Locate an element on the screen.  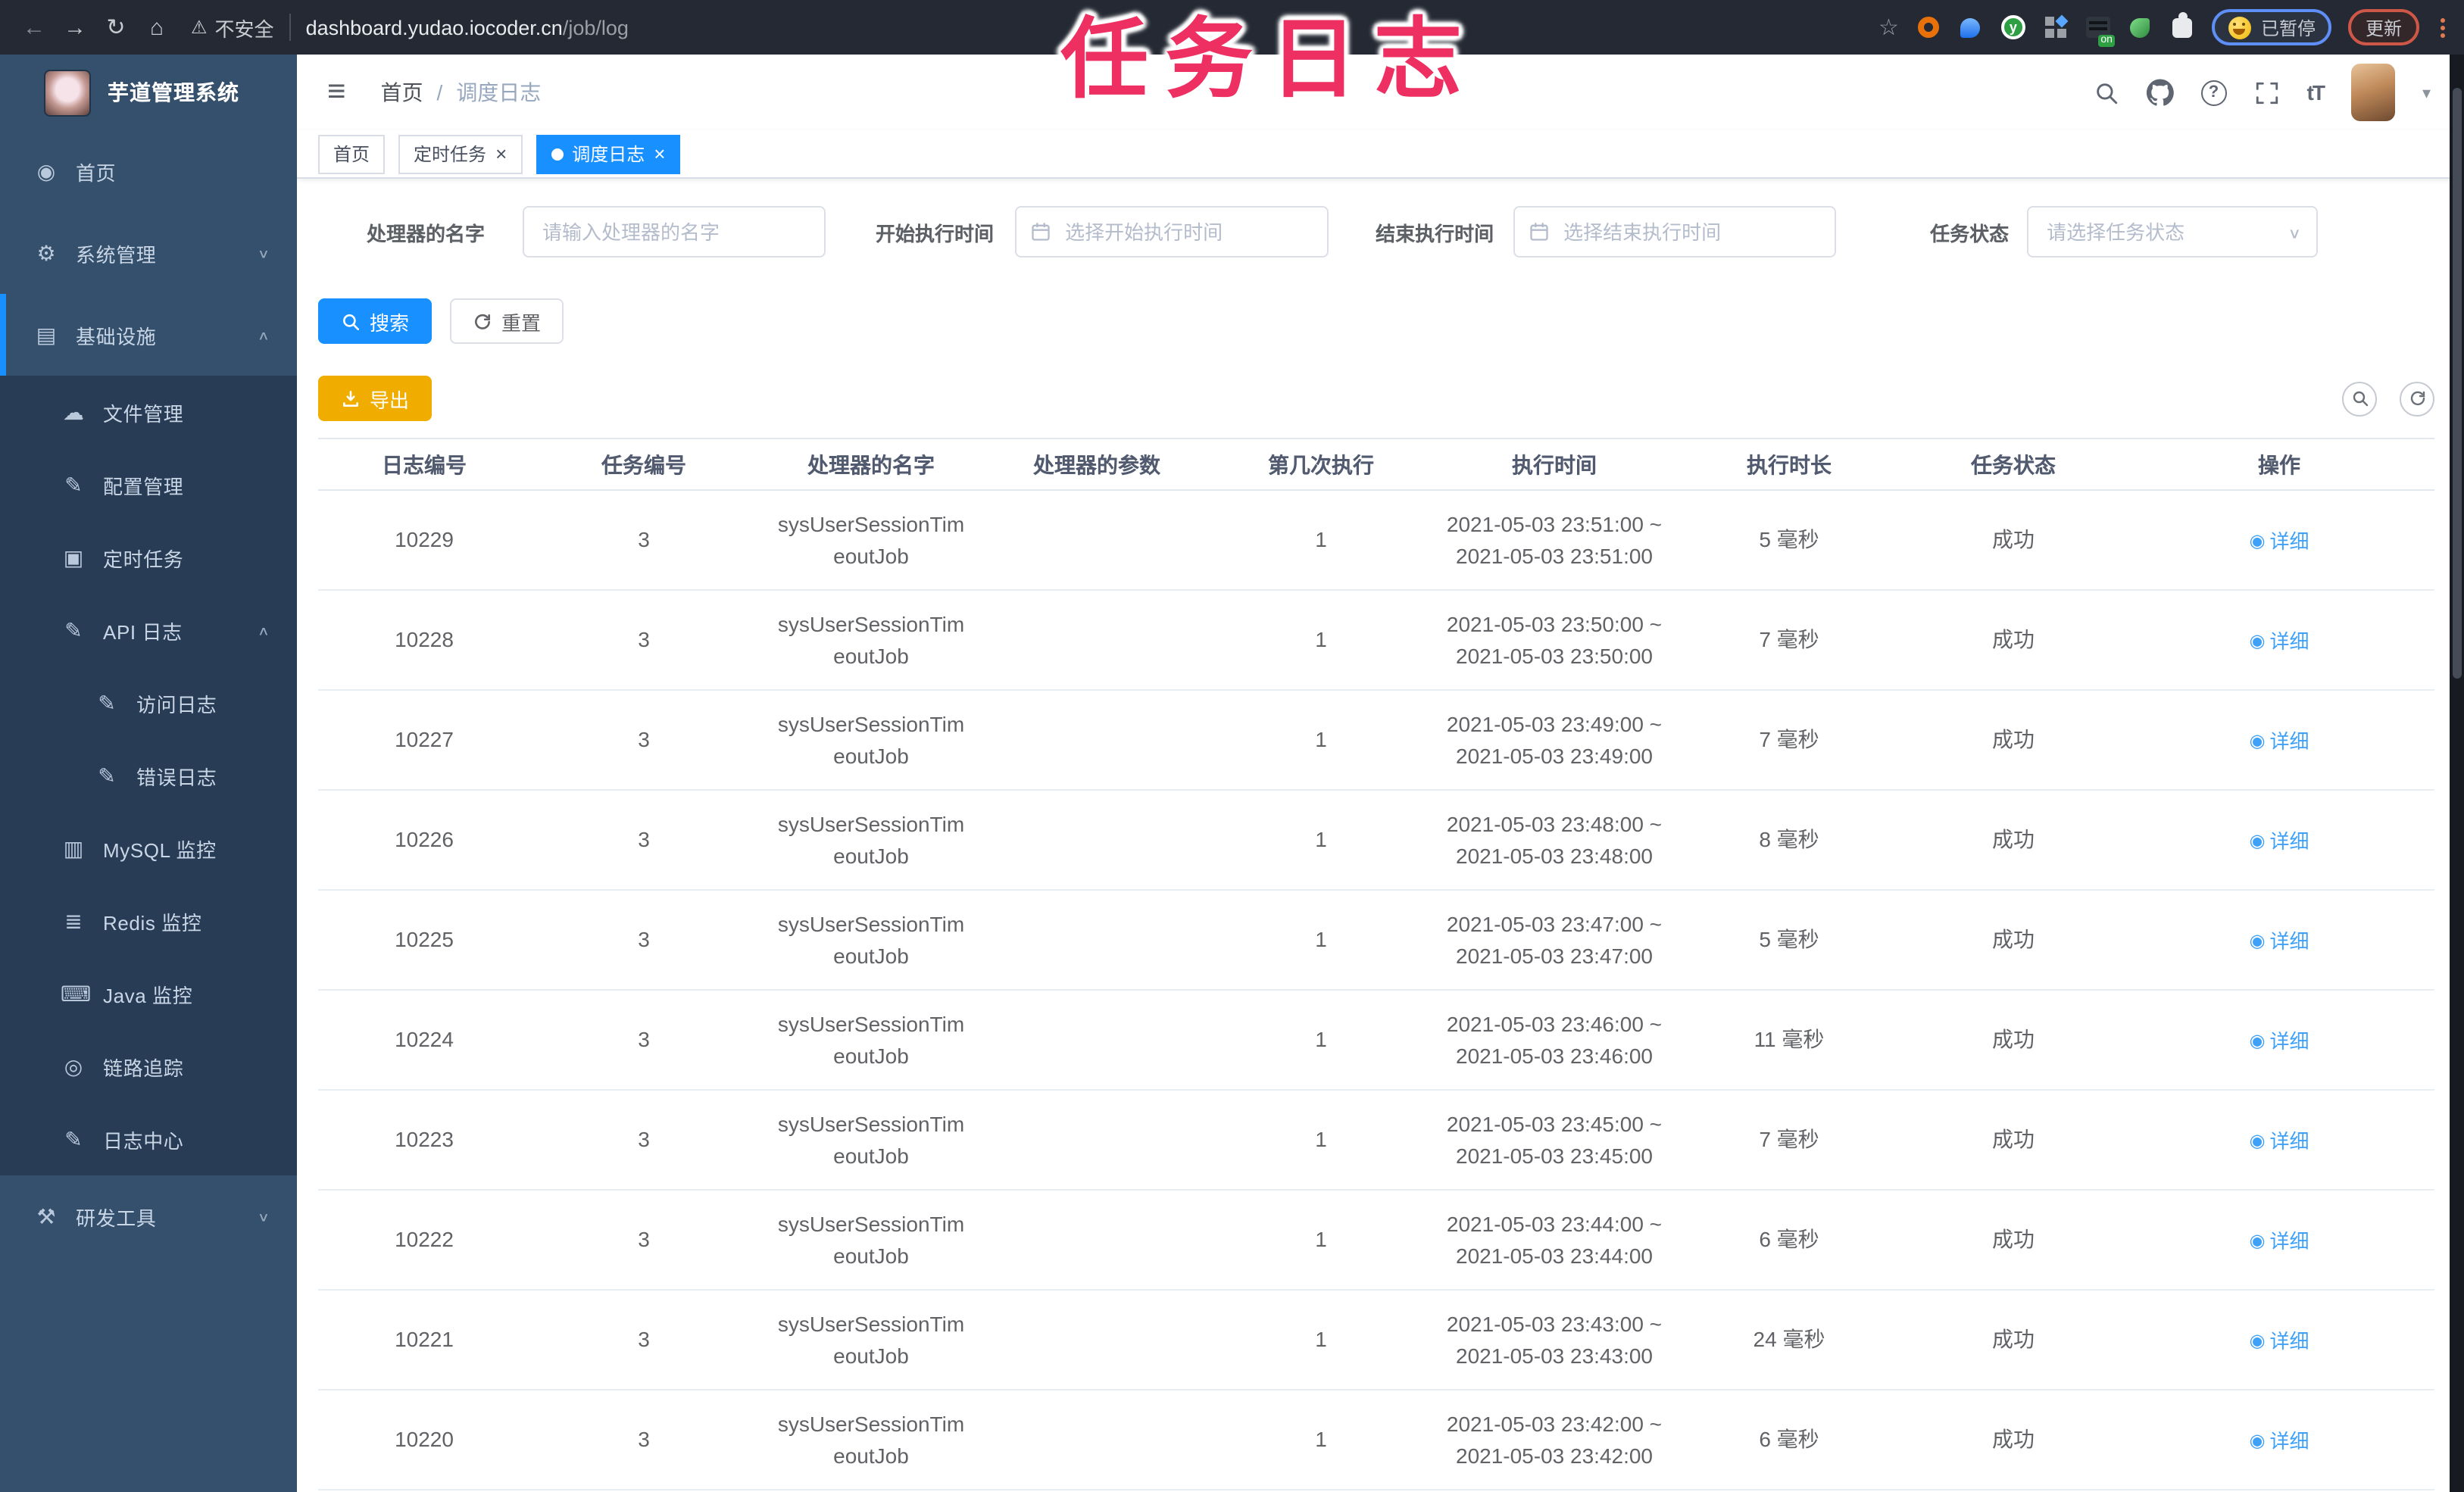
tag-label: 首页 is located at coordinates (351, 155).